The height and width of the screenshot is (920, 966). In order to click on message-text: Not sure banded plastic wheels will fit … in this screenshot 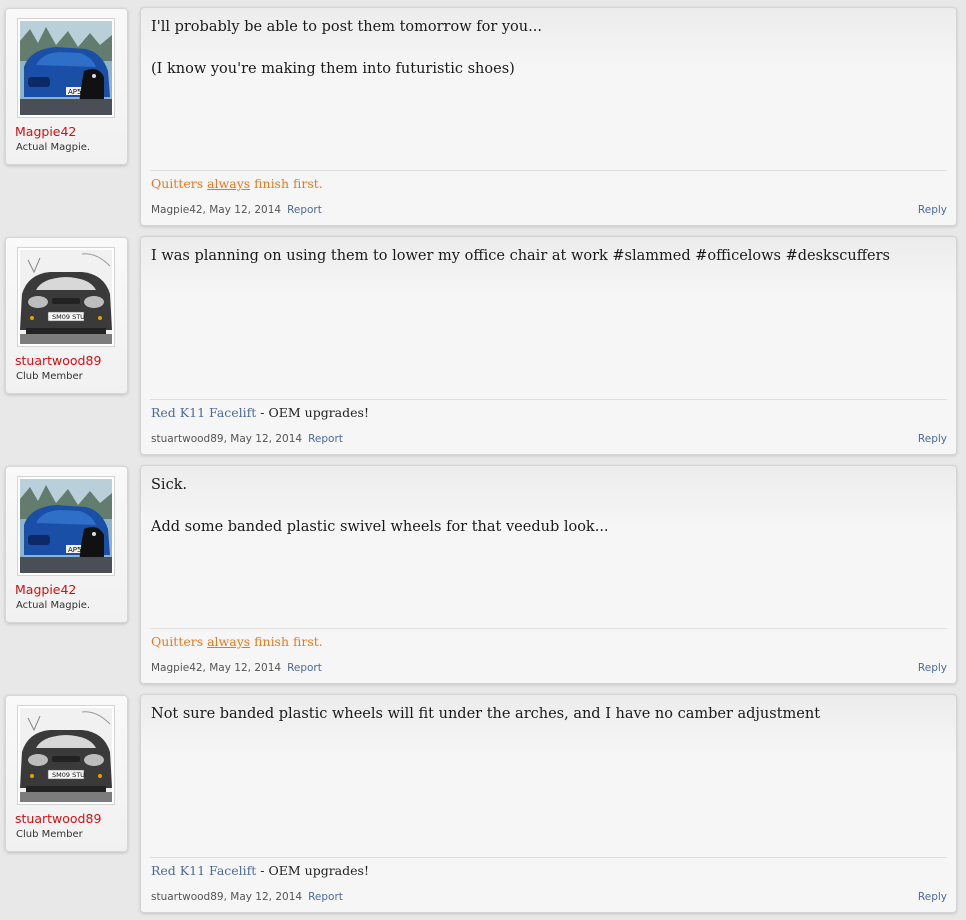, I will do `click(546, 725)`.